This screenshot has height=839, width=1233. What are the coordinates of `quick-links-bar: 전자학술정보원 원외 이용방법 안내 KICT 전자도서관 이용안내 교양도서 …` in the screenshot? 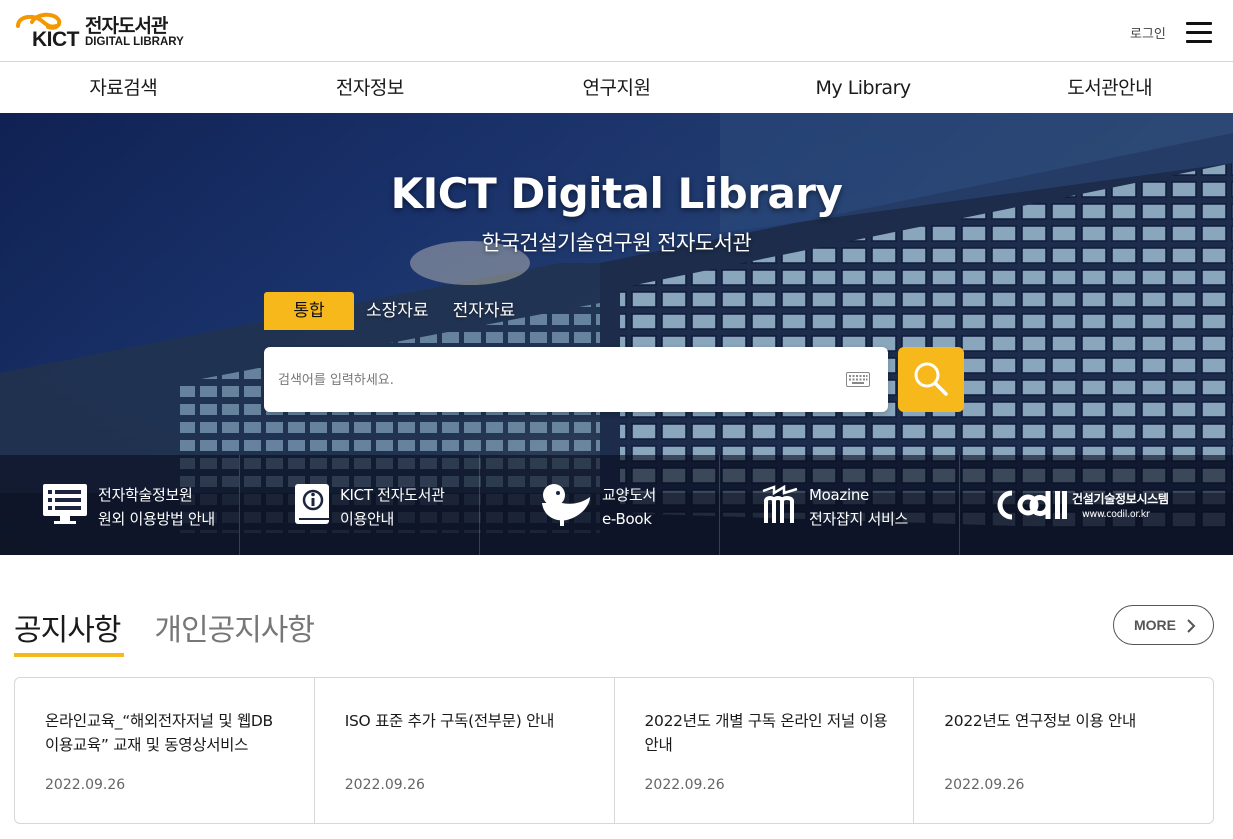 It's located at (616, 505).